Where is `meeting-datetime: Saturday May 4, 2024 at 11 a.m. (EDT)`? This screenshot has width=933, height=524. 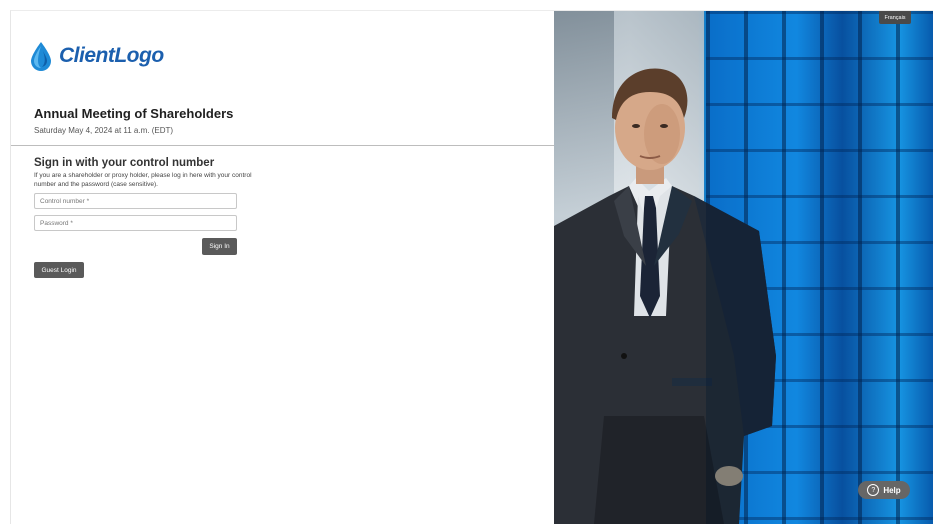
meeting-datetime: Saturday May 4, 2024 at 11 a.m. (EDT) is located at coordinates (104, 130).